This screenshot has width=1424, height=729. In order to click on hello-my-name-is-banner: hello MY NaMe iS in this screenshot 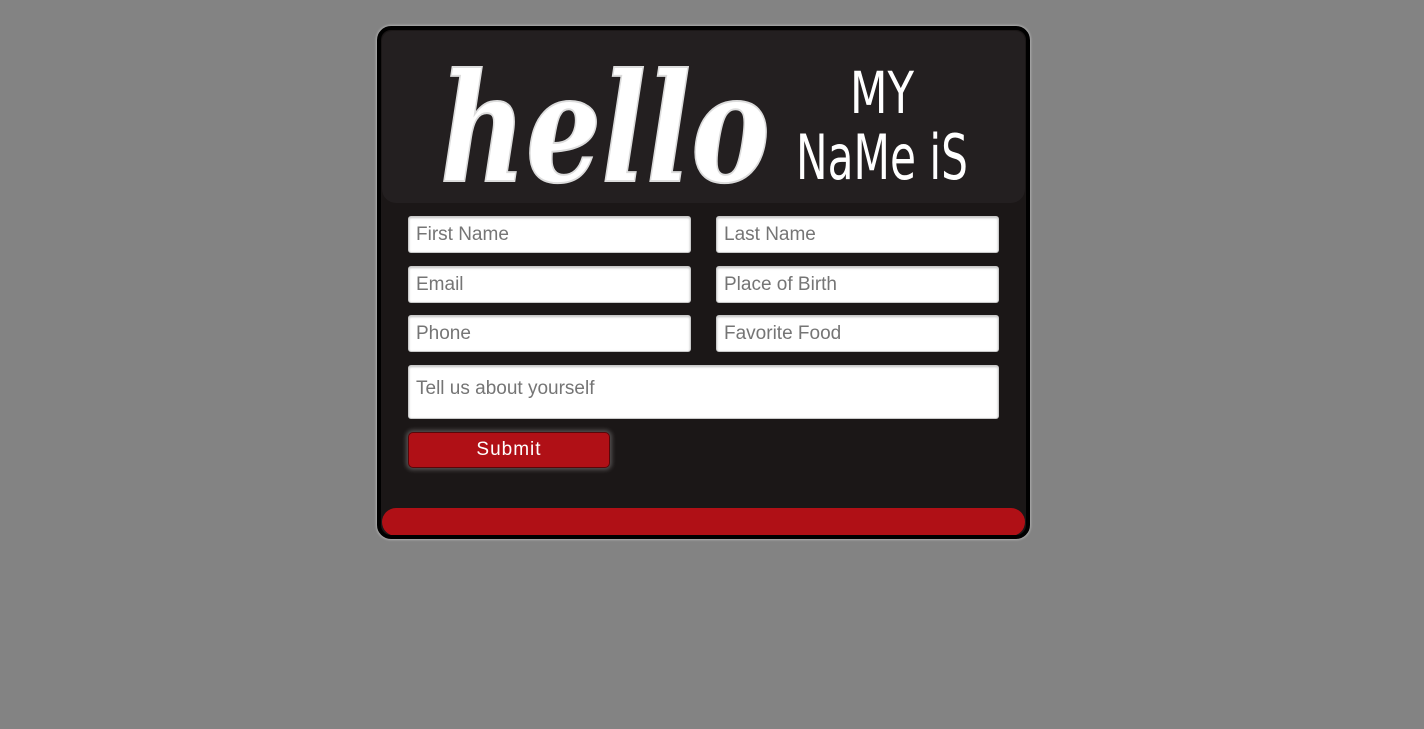, I will do `click(703, 117)`.